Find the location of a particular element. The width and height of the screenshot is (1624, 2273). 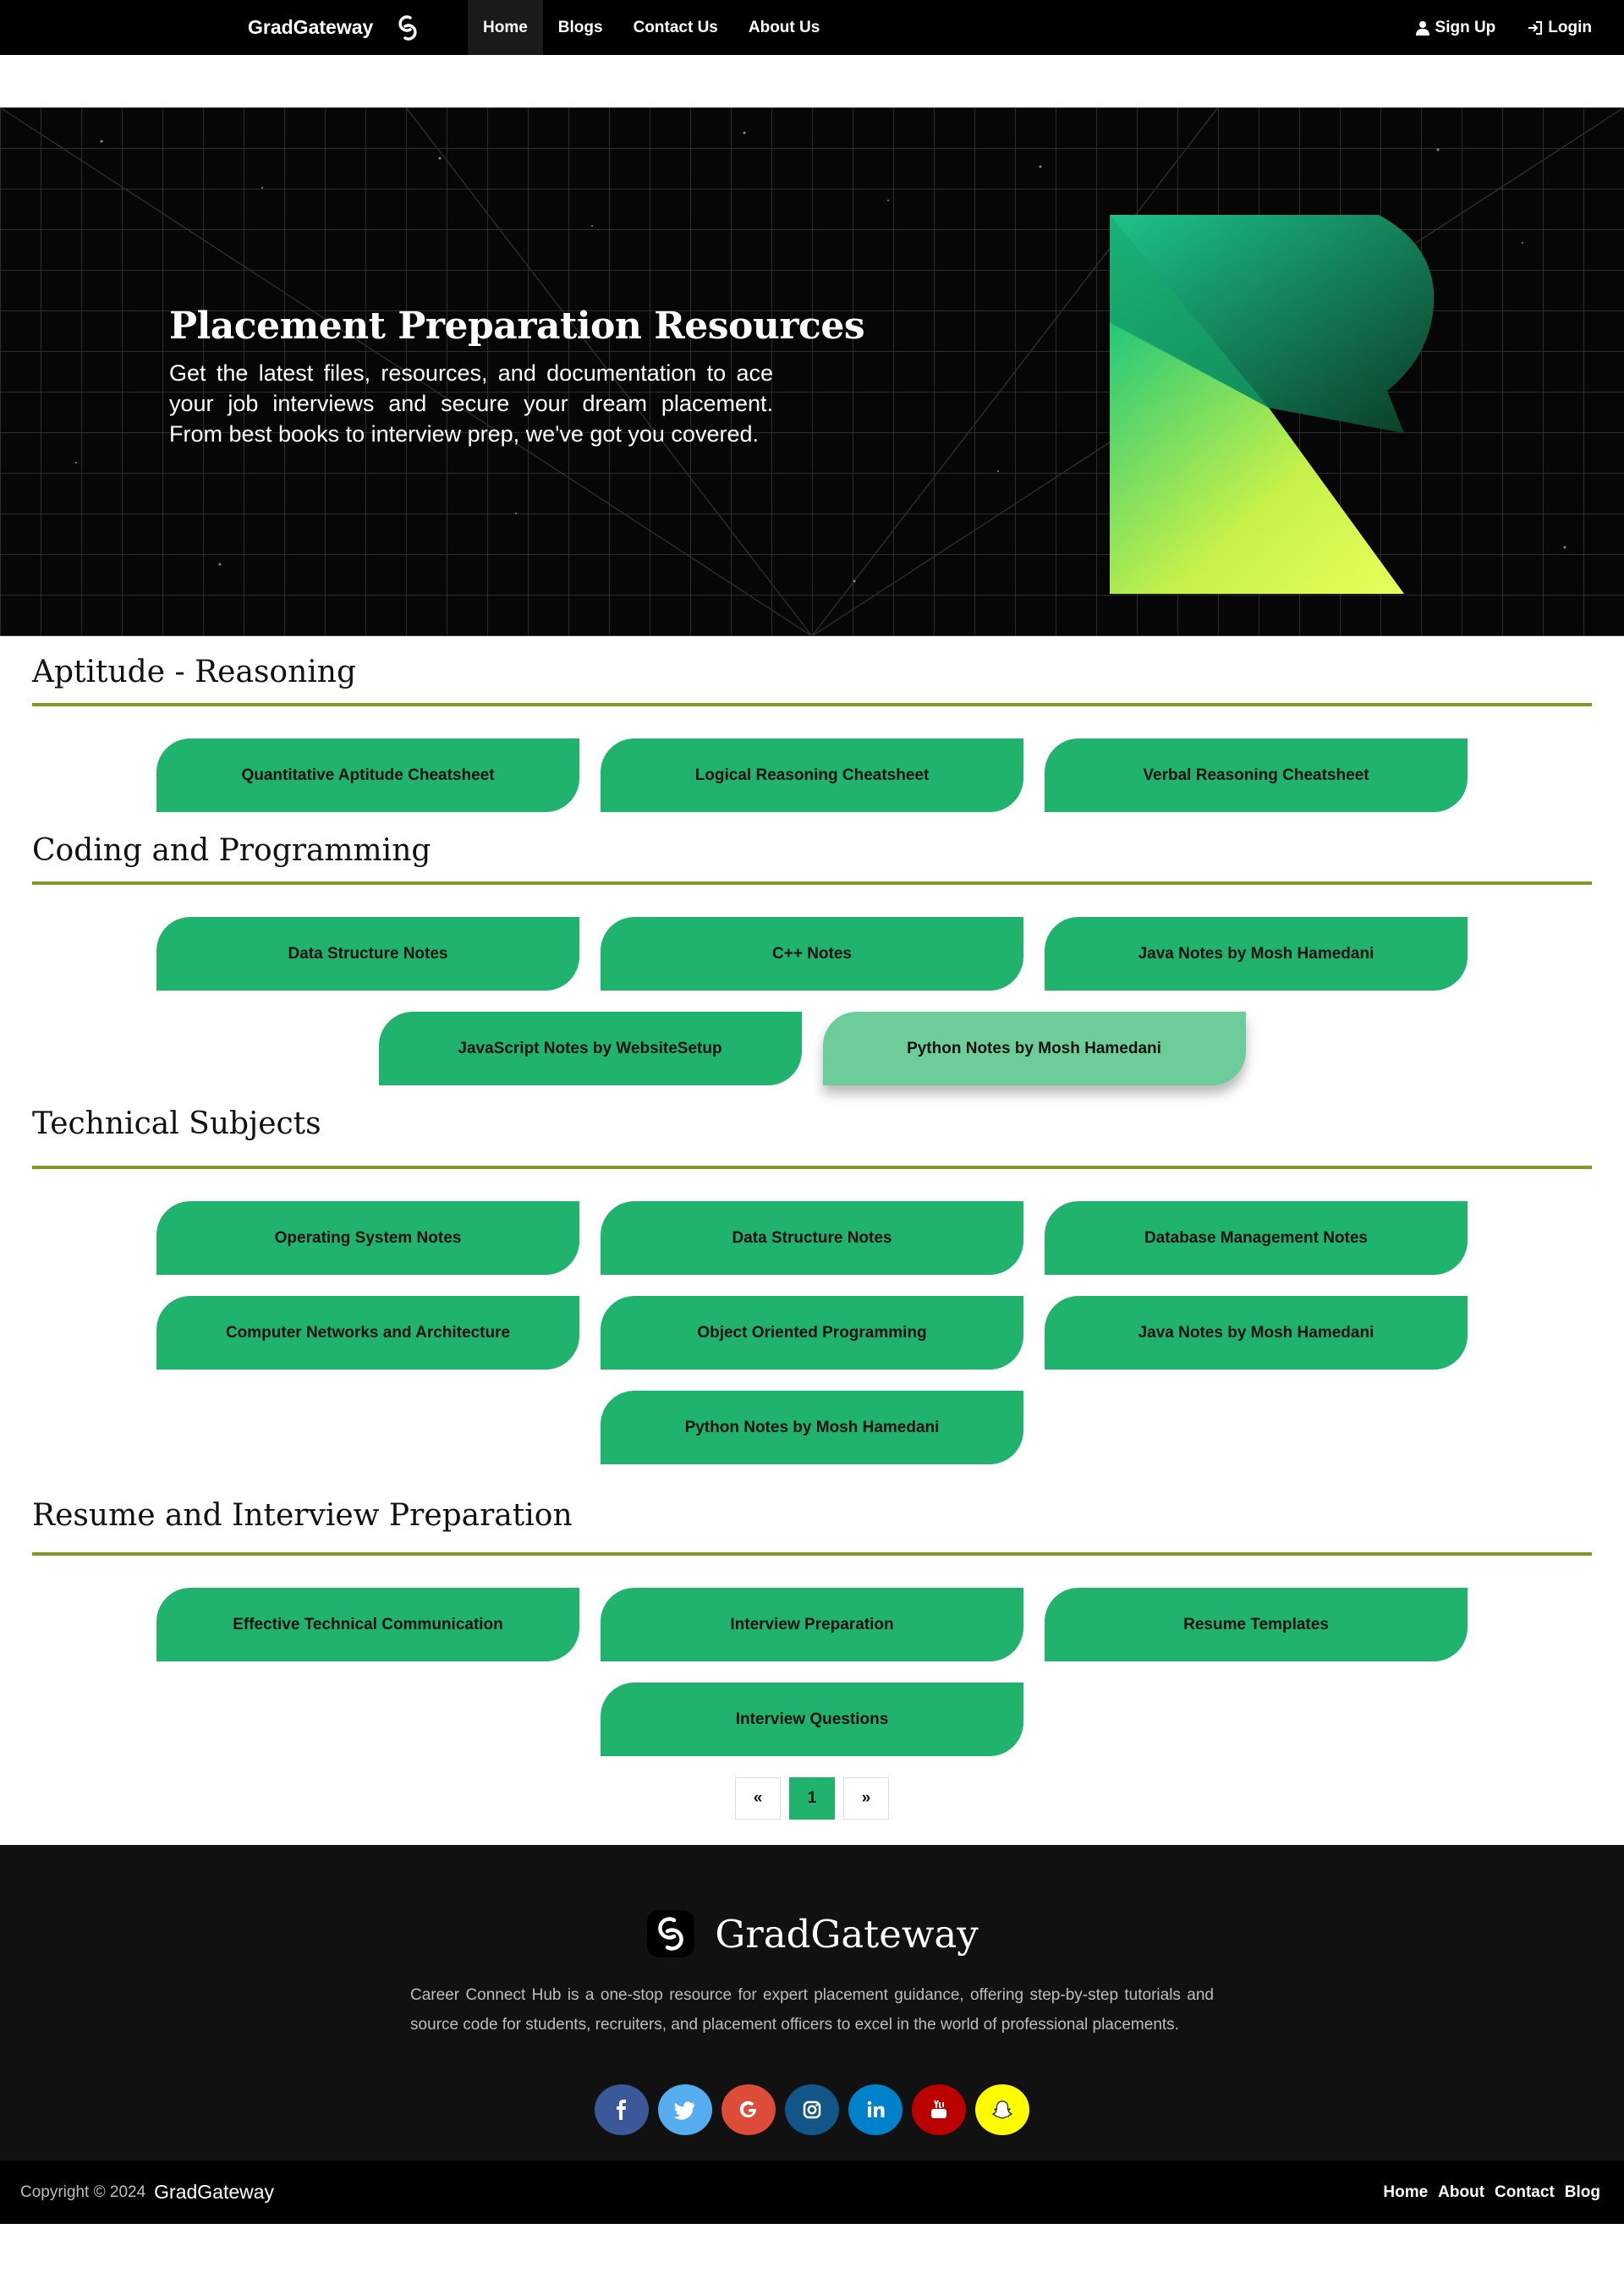

button-row: Interview Questions is located at coordinates (812, 1719).